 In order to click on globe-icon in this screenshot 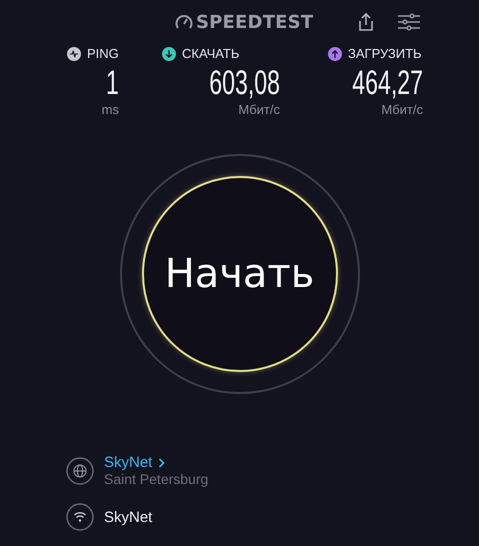, I will do `click(80, 470)`.